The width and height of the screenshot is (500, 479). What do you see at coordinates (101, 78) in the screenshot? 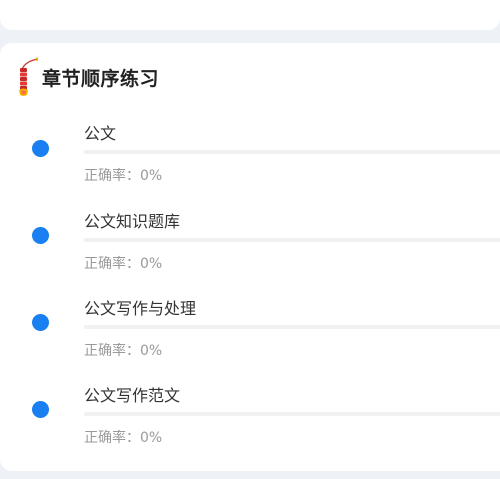
I see `section-title: 章节顺序练习` at bounding box center [101, 78].